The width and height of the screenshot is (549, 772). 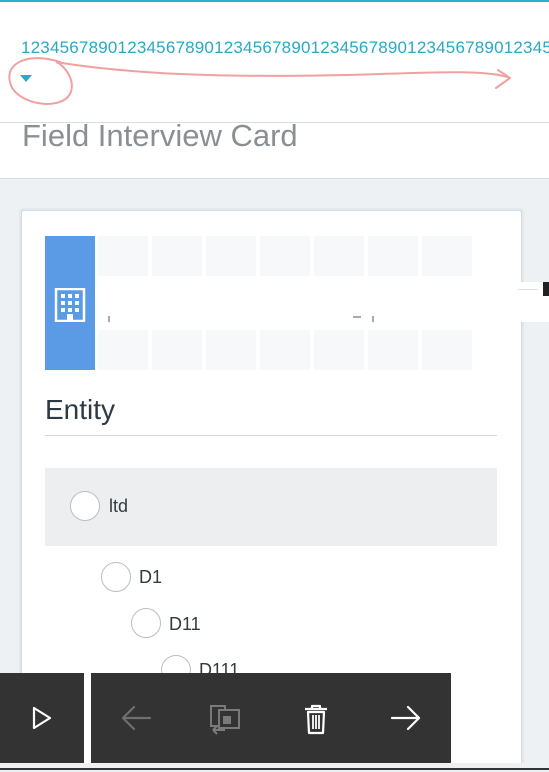 I want to click on toolbar-left, so click(x=42, y=718).